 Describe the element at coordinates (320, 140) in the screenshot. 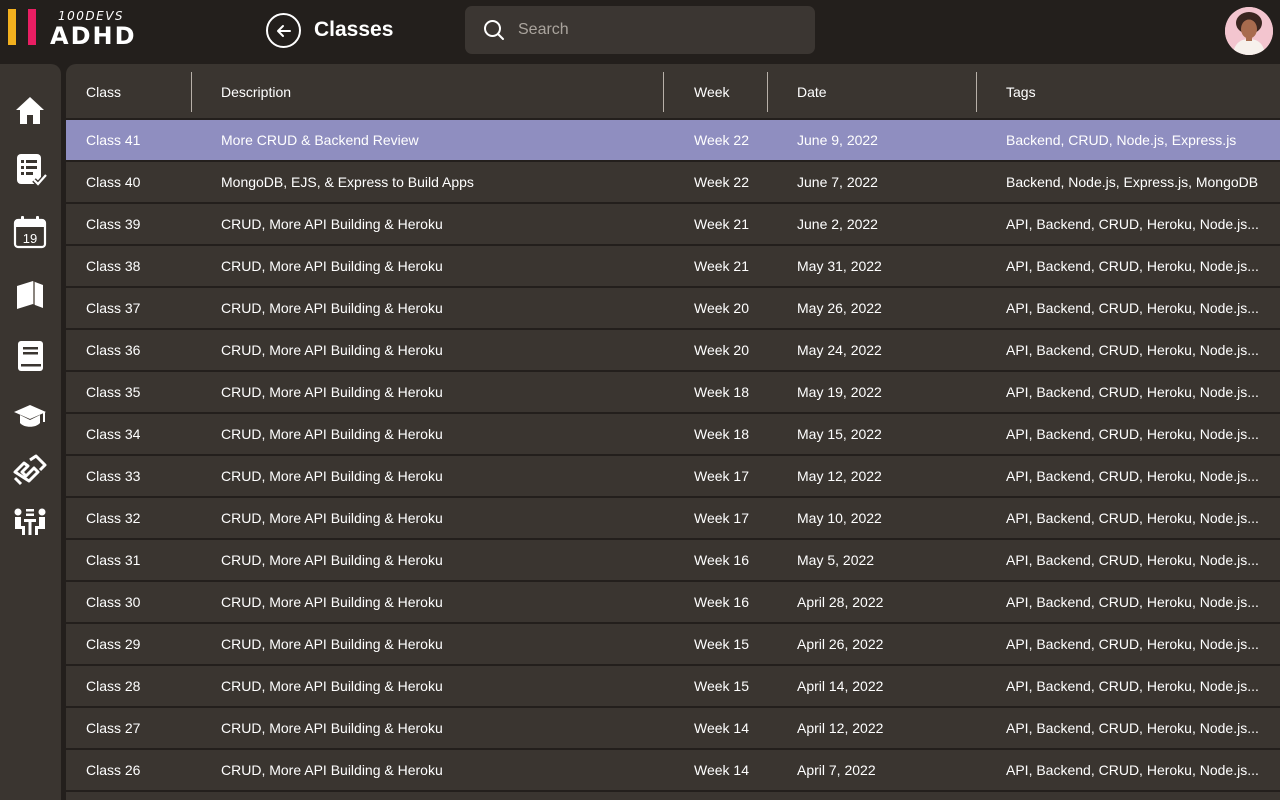

I see `cell-description: More CRUD & Backend Review` at that location.